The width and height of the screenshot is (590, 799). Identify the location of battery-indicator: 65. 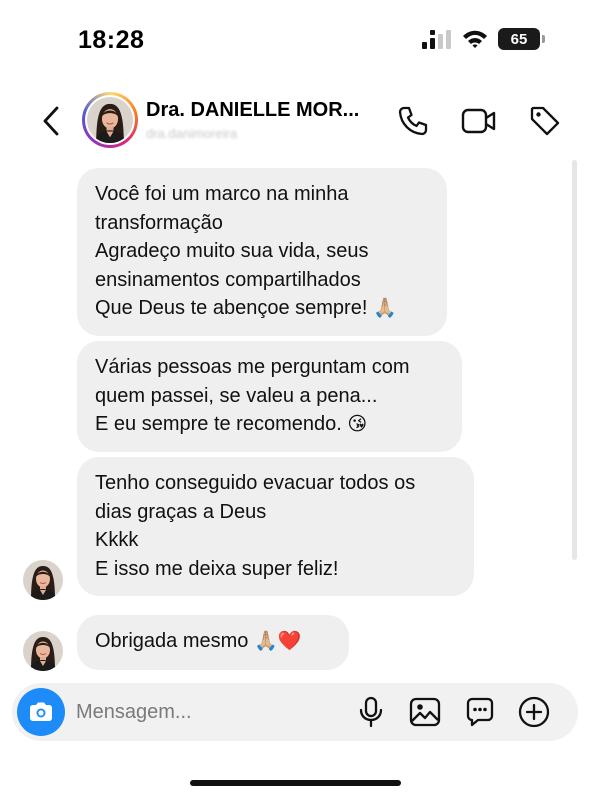
(521, 39).